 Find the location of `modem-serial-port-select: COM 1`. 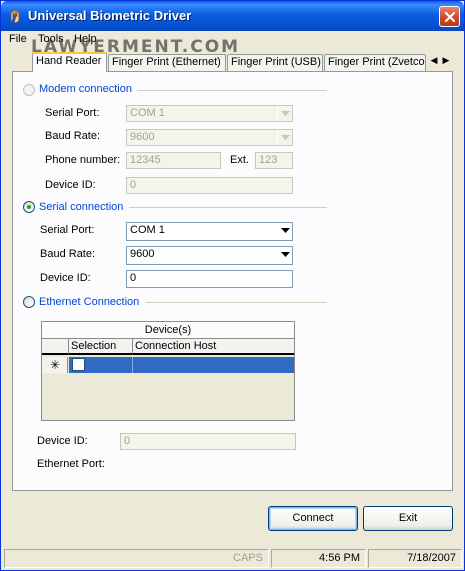

modem-serial-port-select: COM 1 is located at coordinates (209, 113).